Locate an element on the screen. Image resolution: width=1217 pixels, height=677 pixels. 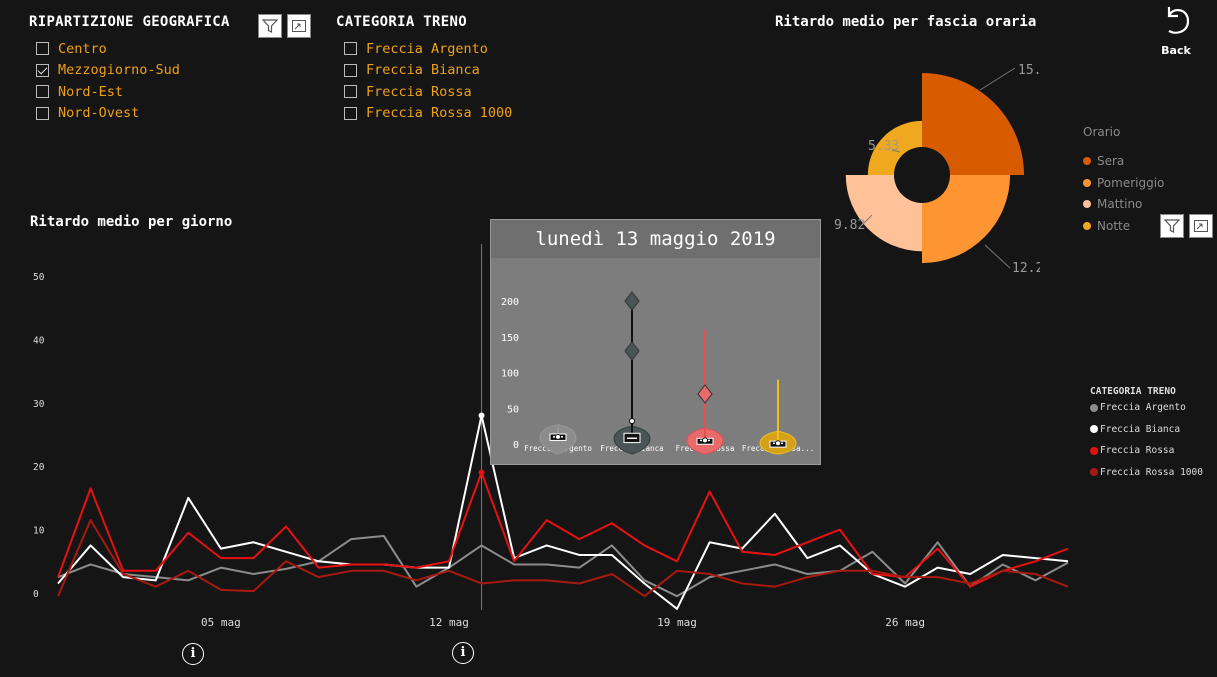
y-tick-label: 40 is located at coordinates (39, 340).